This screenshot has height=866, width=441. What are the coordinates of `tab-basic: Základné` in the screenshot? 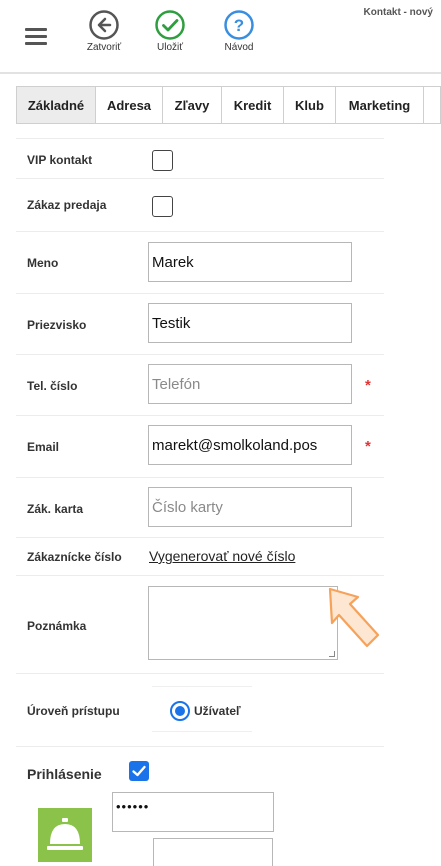 It's located at (56, 105).